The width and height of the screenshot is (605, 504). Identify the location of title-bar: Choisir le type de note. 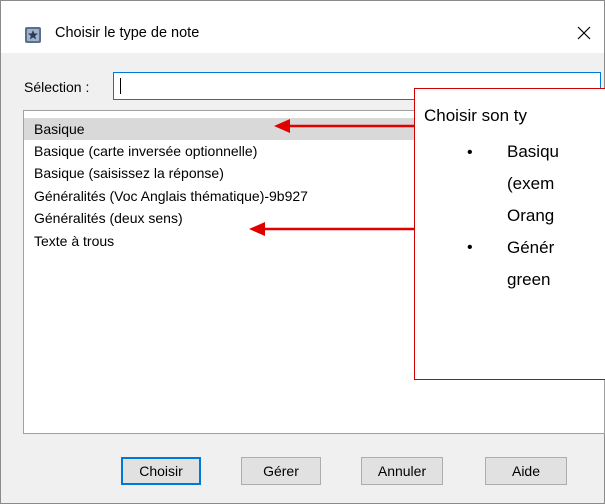
(302, 27).